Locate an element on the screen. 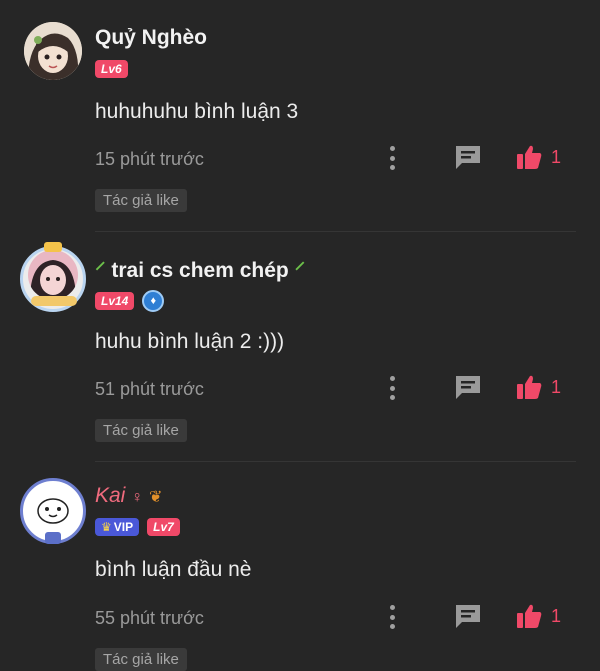 Image resolution: width=600 pixels, height=671 pixels. badge-row: Lv14 ♦ is located at coordinates (130, 301).